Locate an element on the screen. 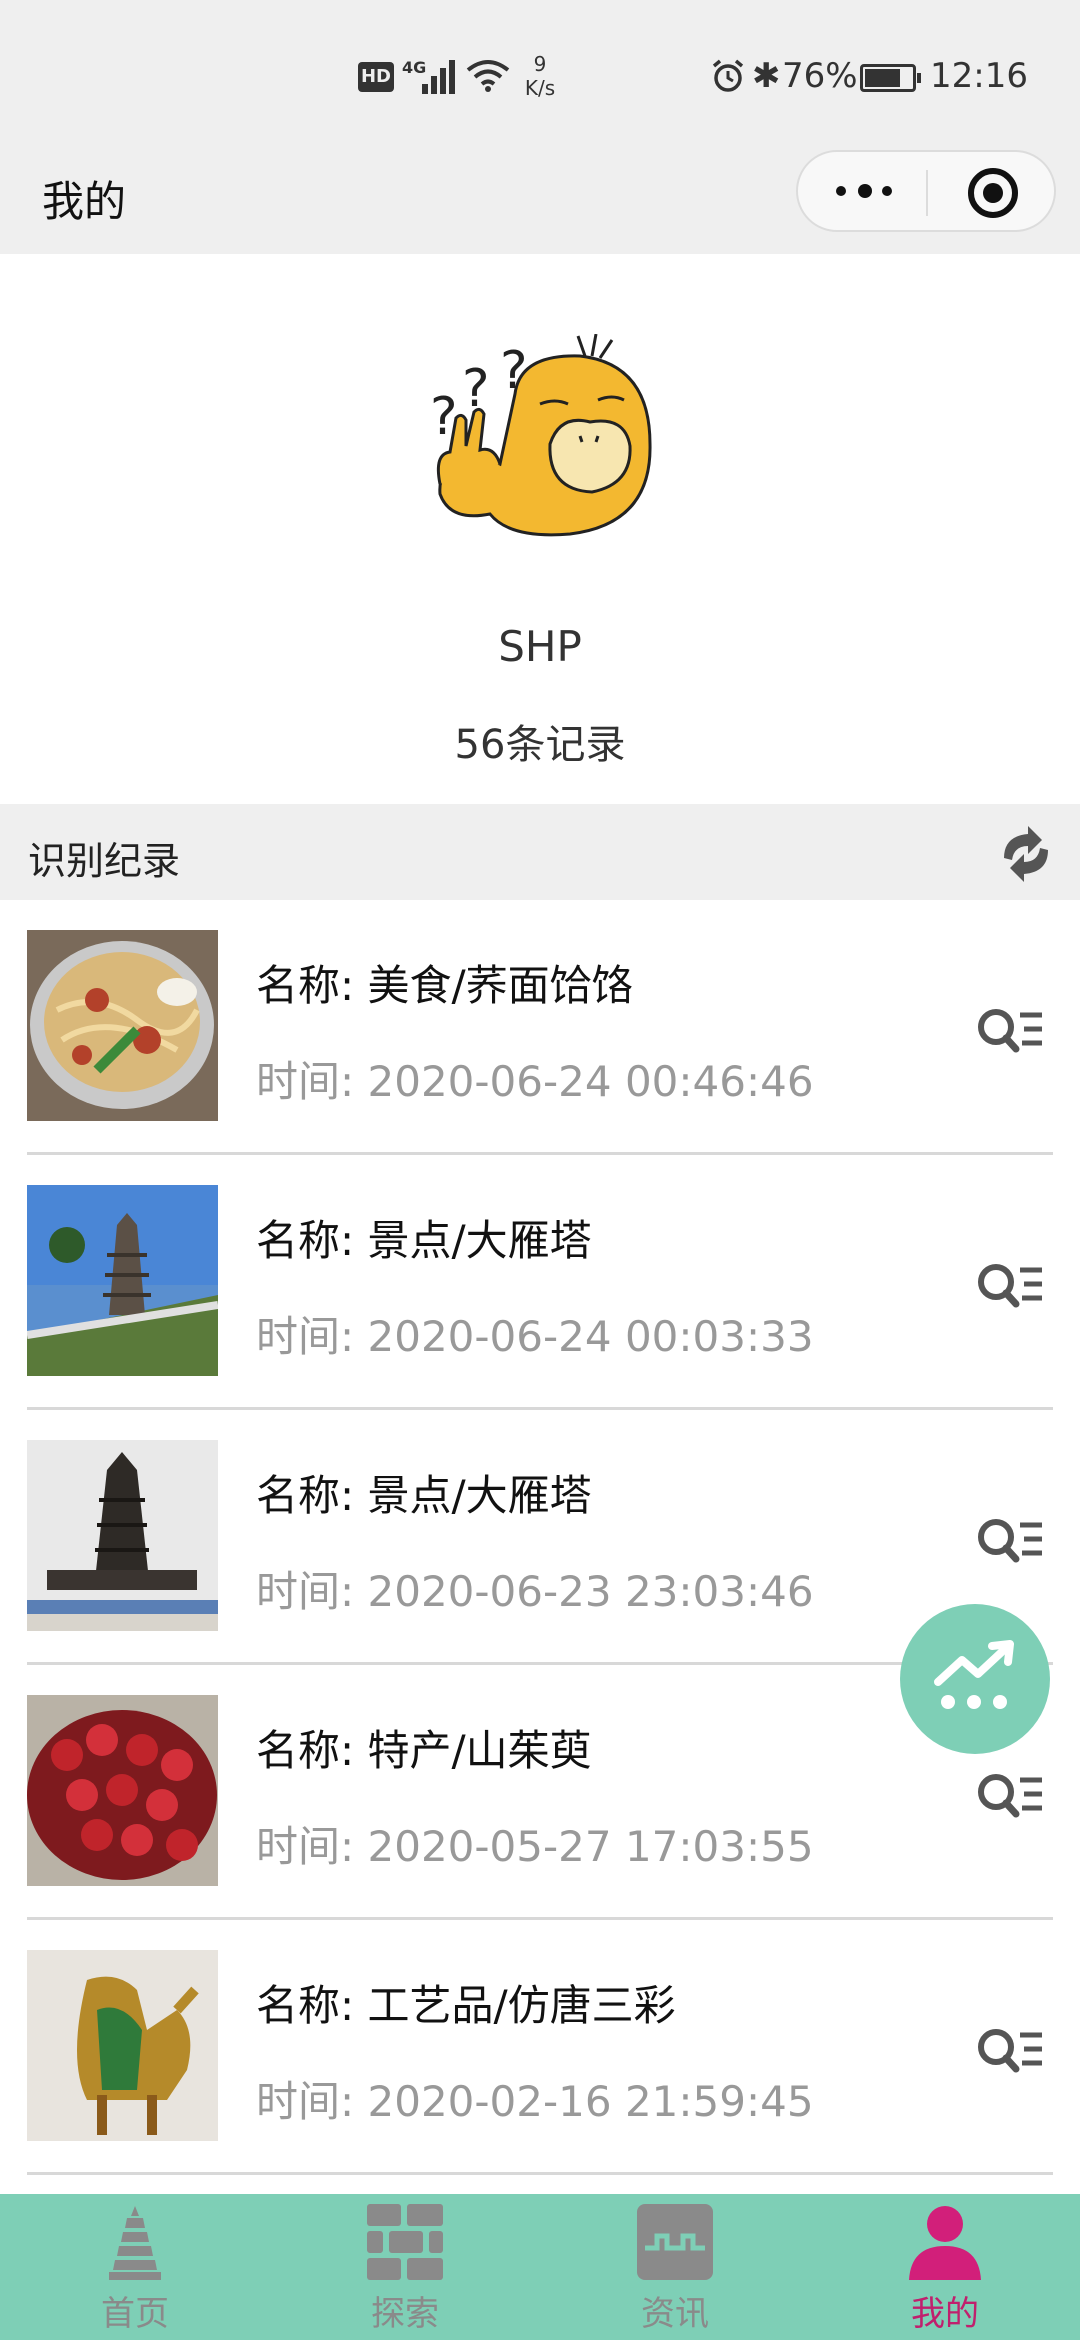 The height and width of the screenshot is (2340, 1080). network-speed: 9 K/s is located at coordinates (540, 76).